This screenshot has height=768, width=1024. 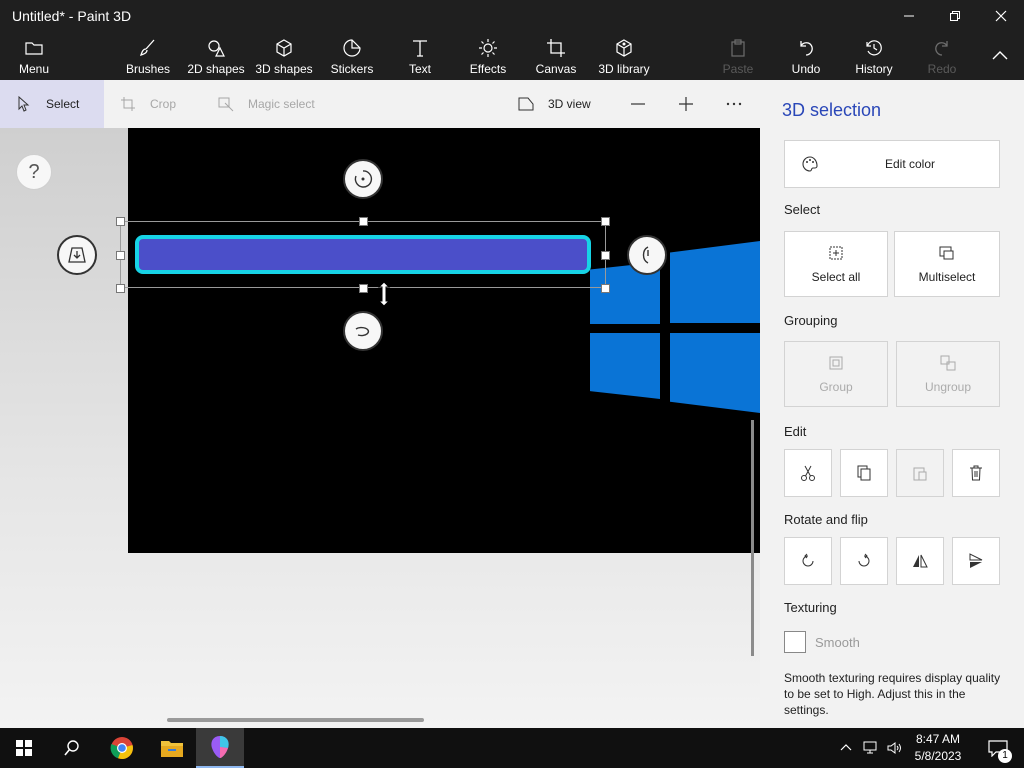 I want to click on crop-tool: Crop, so click(x=155, y=104).